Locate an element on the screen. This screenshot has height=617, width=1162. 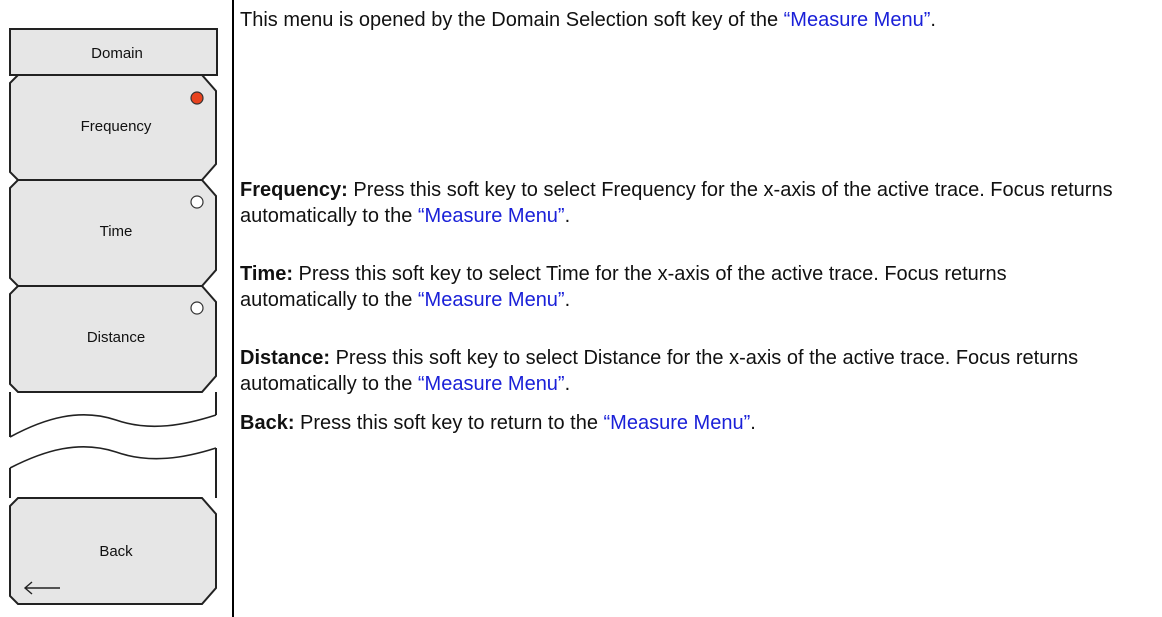
back-soft-key: Back is located at coordinates (113, 551).